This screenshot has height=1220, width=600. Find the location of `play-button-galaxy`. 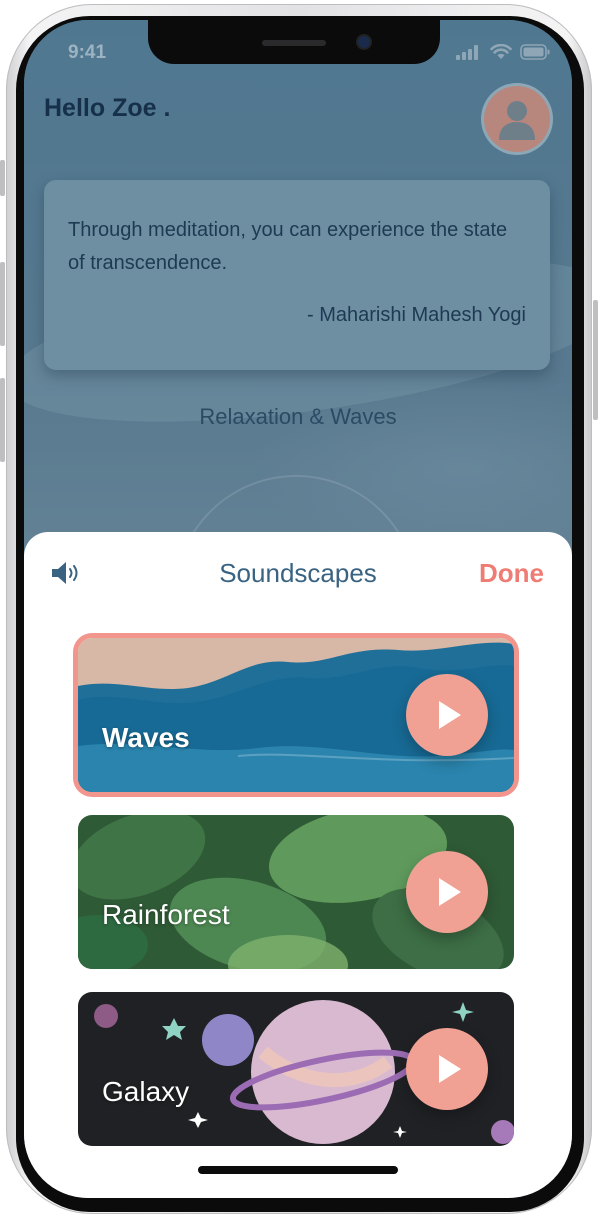

play-button-galaxy is located at coordinates (447, 1069).